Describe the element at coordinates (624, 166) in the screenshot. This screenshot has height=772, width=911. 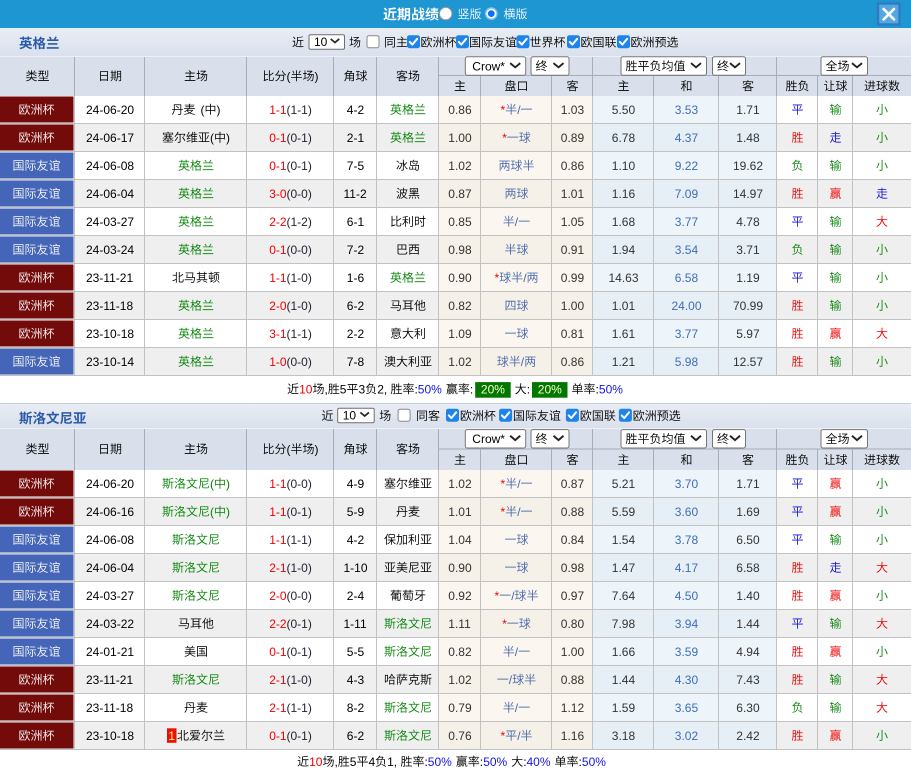
I see `svg-text: 1.10` at that location.